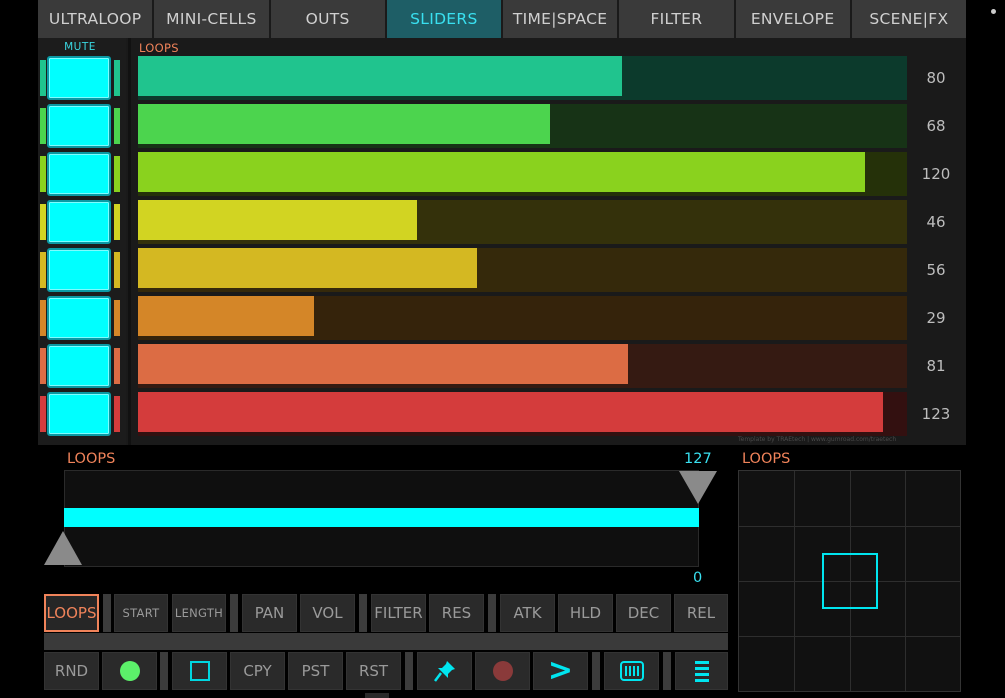 The image size is (1005, 698). What do you see at coordinates (212, 19) in the screenshot?
I see `tab-mini-cells: MINI-CELLS` at bounding box center [212, 19].